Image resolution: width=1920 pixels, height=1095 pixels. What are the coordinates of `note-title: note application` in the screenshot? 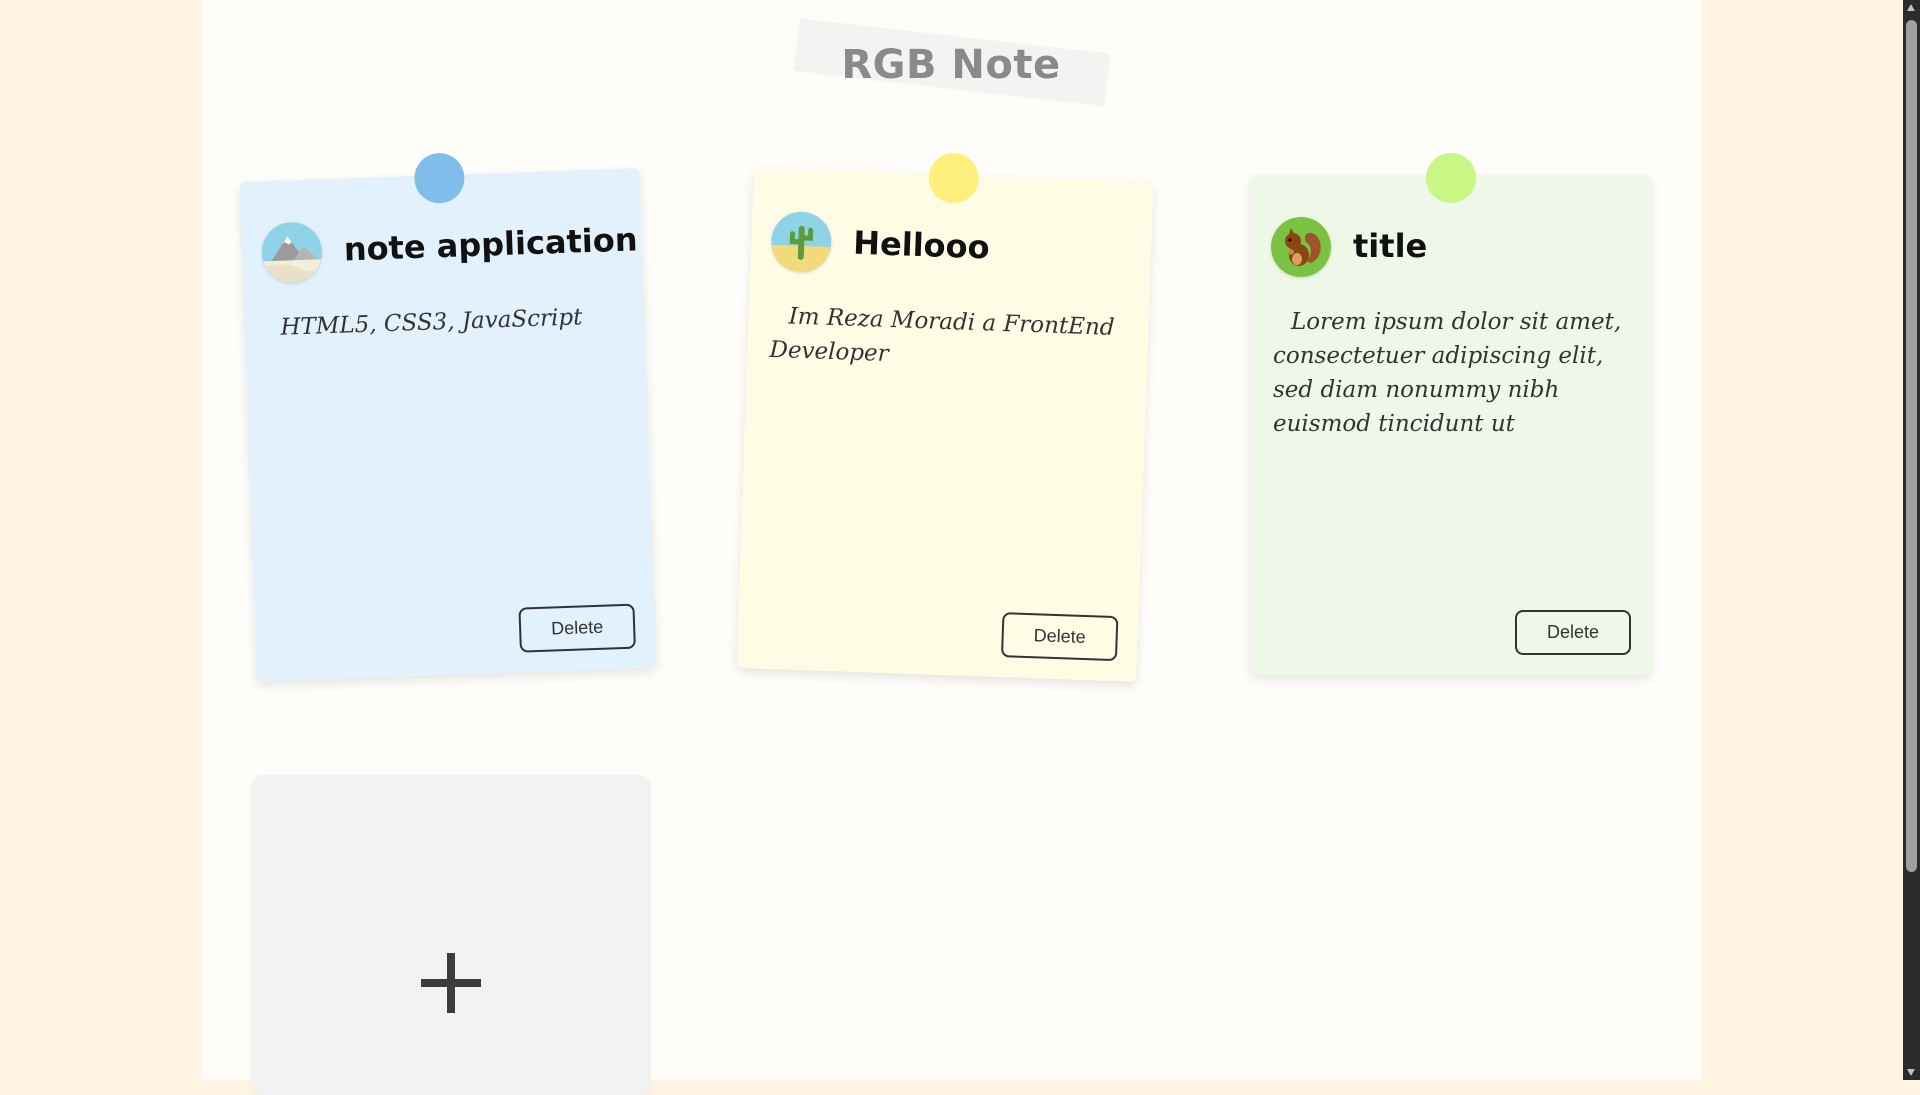 It's located at (491, 244).